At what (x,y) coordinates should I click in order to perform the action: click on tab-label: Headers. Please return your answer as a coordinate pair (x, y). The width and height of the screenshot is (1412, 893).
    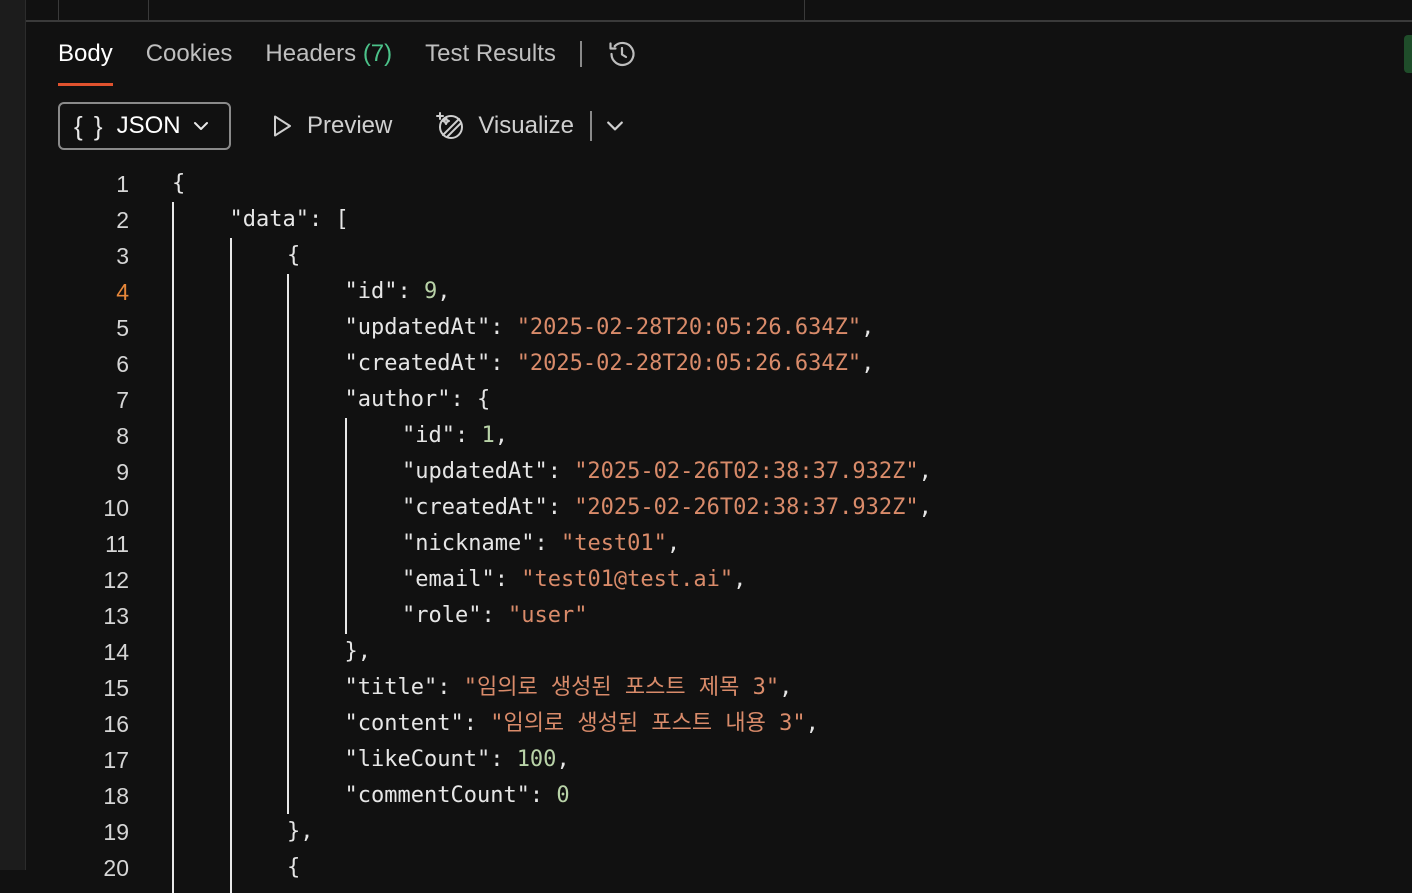
    Looking at the image, I should click on (311, 53).